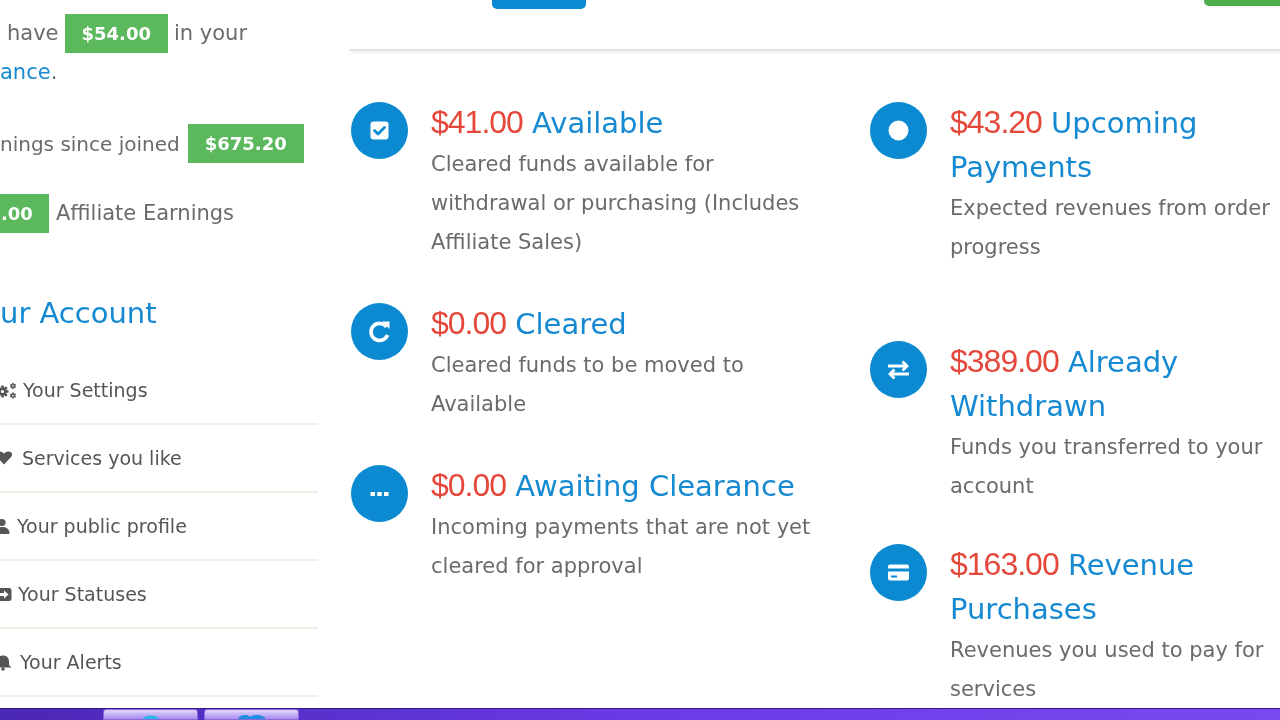 This screenshot has height=720, width=1280. Describe the element at coordinates (898, 572) in the screenshot. I see `credit-card-icon` at that location.